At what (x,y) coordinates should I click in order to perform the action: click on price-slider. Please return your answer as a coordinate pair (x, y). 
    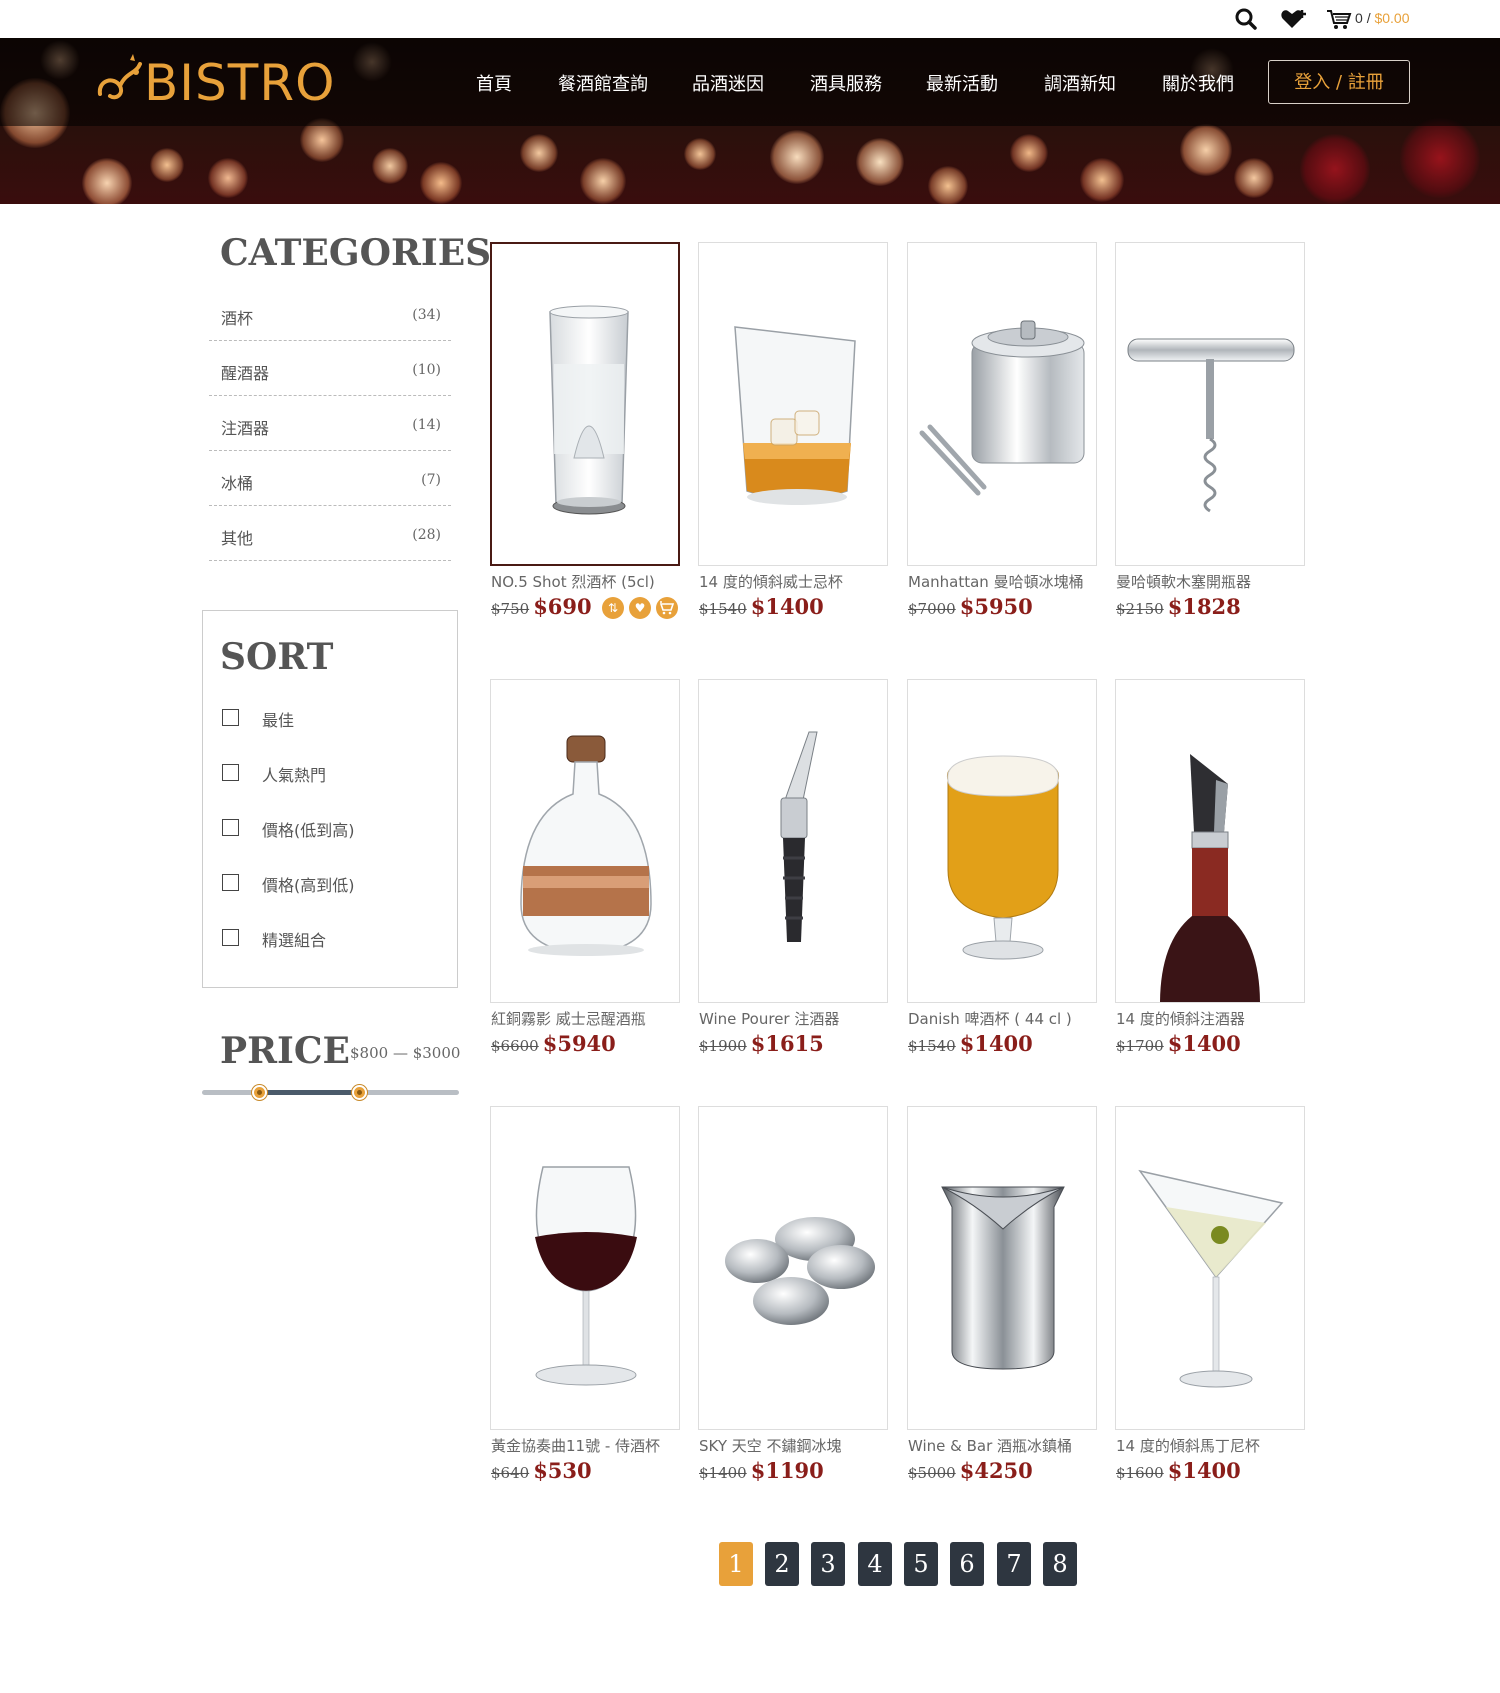
    Looking at the image, I should click on (330, 1092).